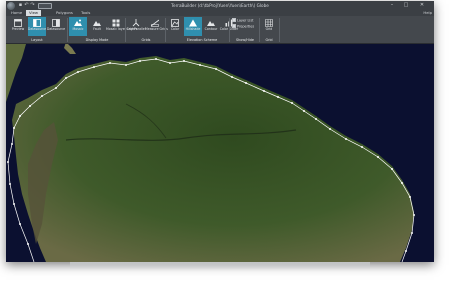 The width and height of the screenshot is (456, 288). What do you see at coordinates (97, 29) in the screenshot?
I see `fault-label: Fault` at bounding box center [97, 29].